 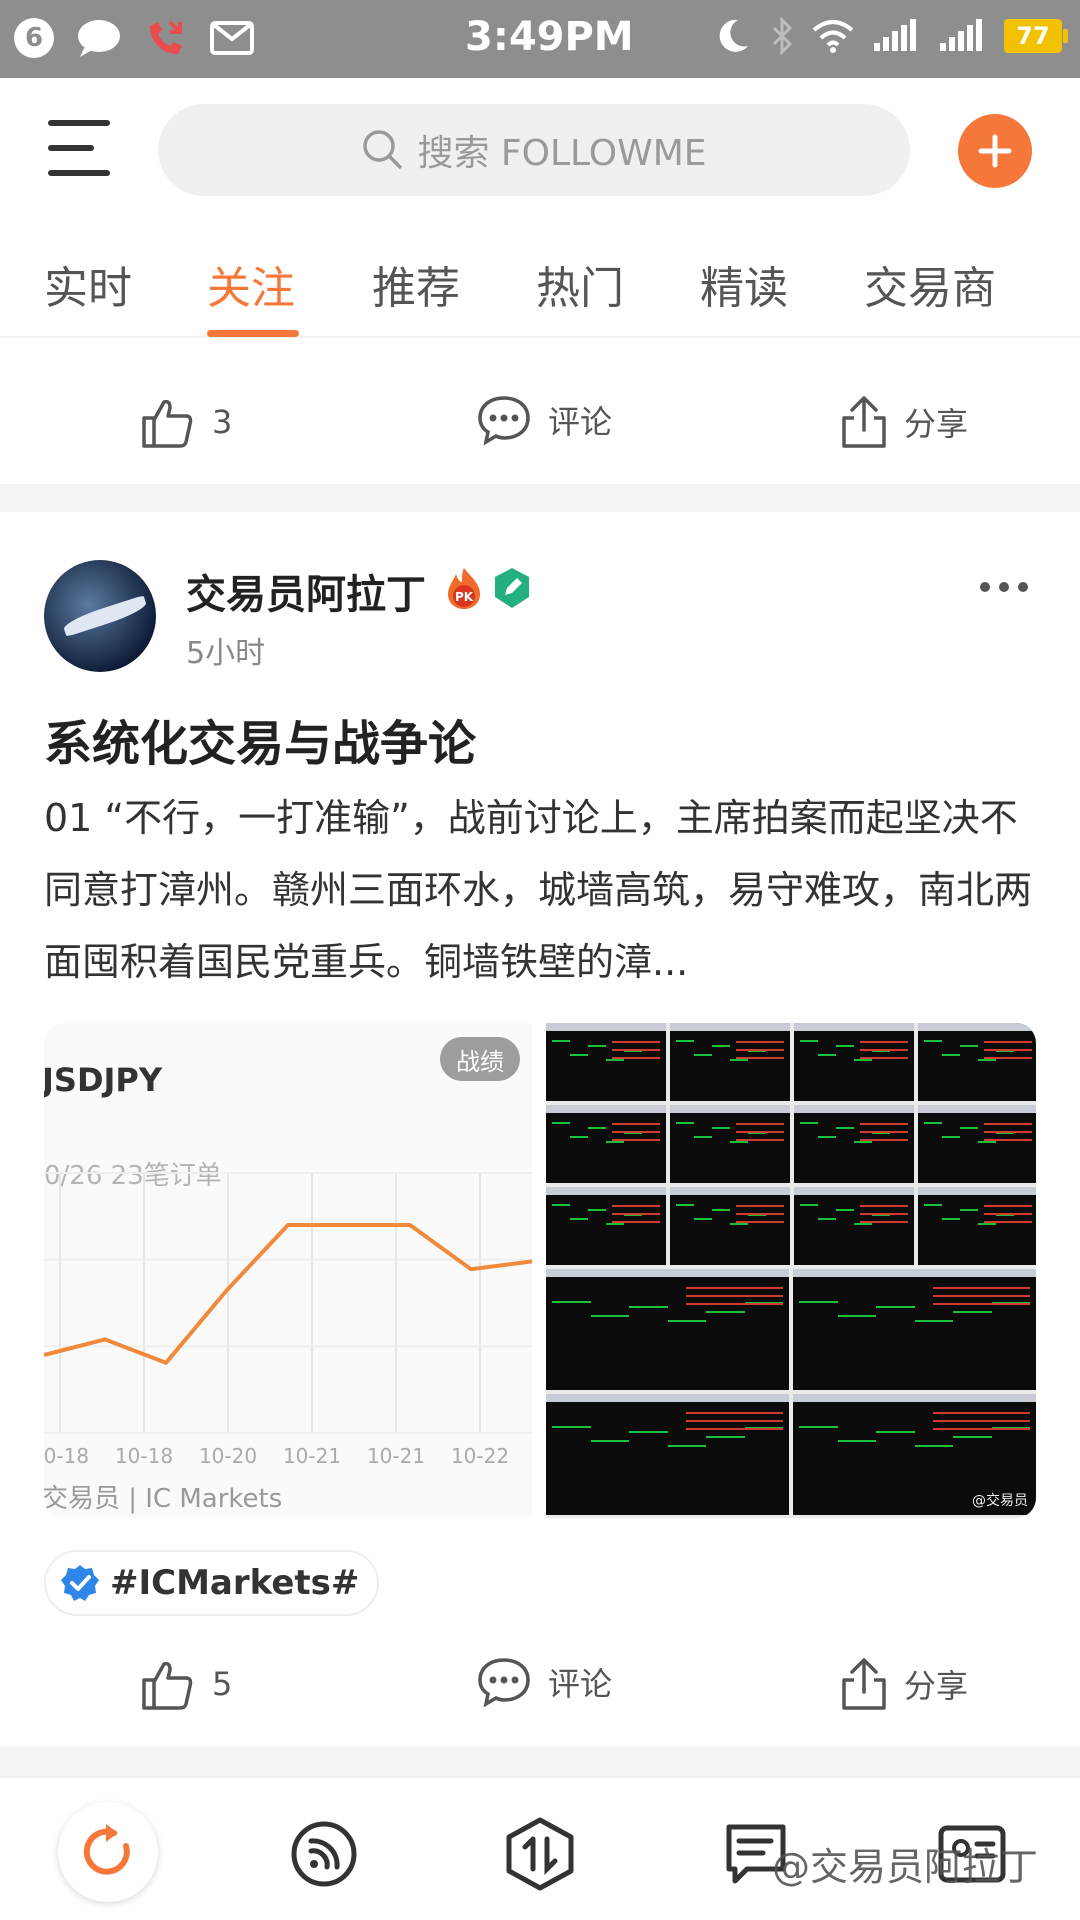 I want to click on avatar, so click(x=100, y=616).